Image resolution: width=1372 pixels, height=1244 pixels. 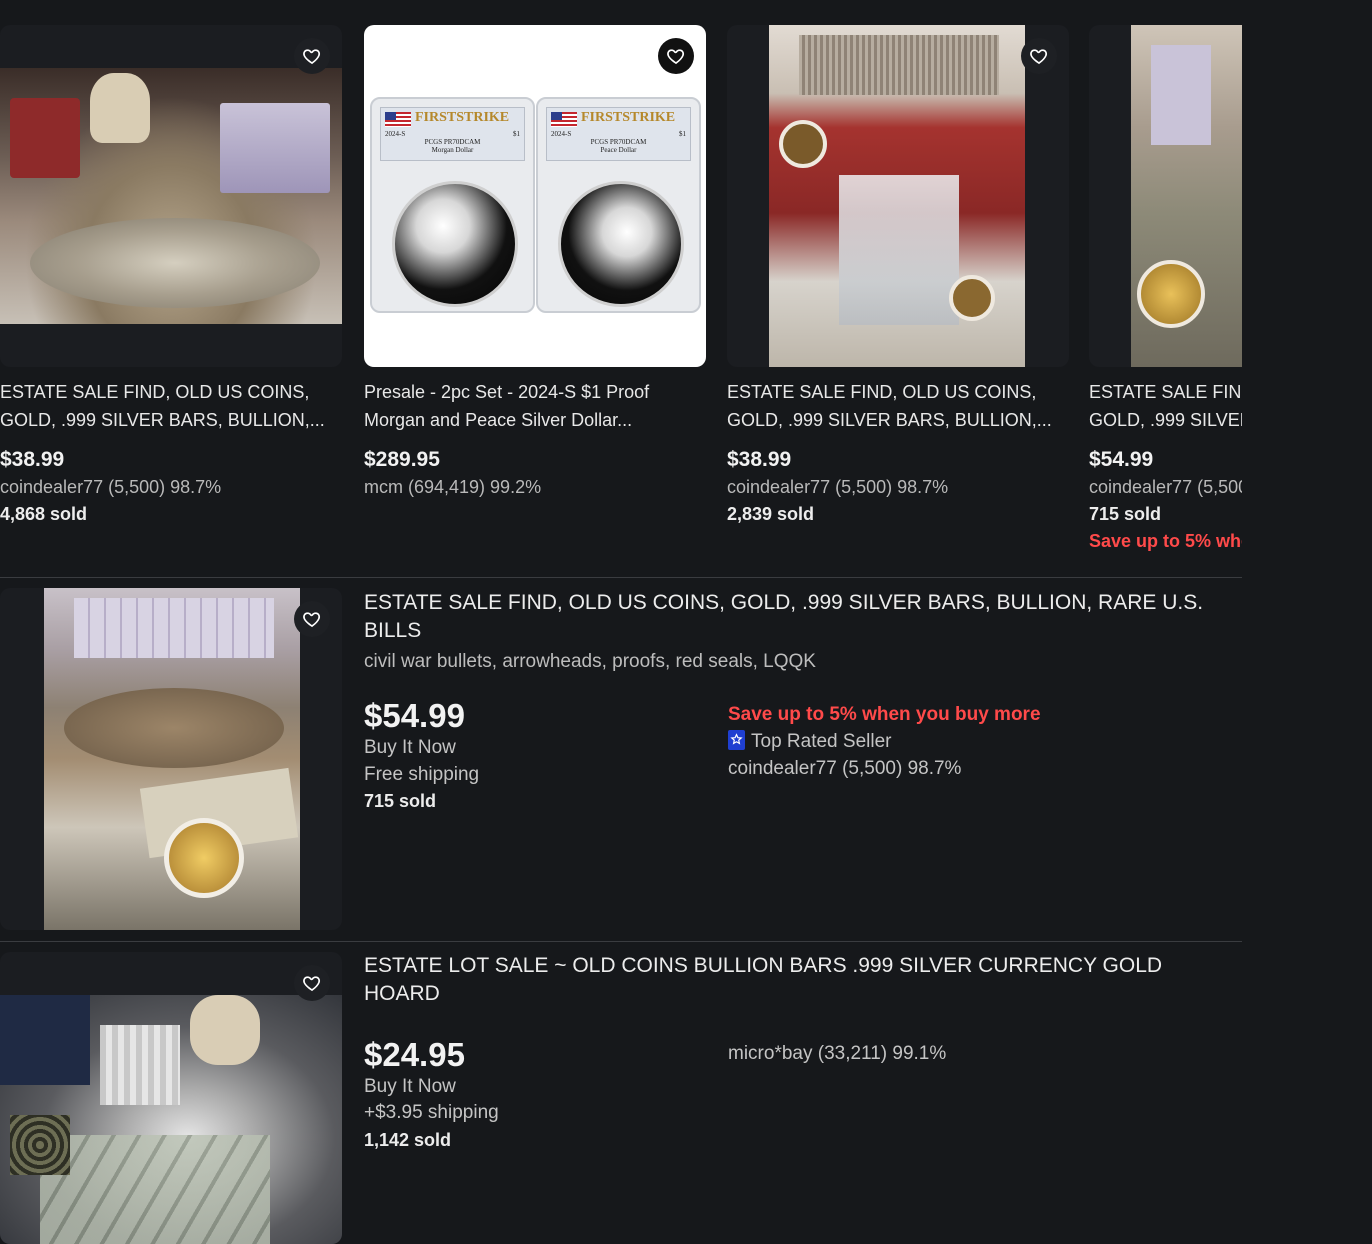 I want to click on listing-price: $54.99, so click(x=414, y=715).